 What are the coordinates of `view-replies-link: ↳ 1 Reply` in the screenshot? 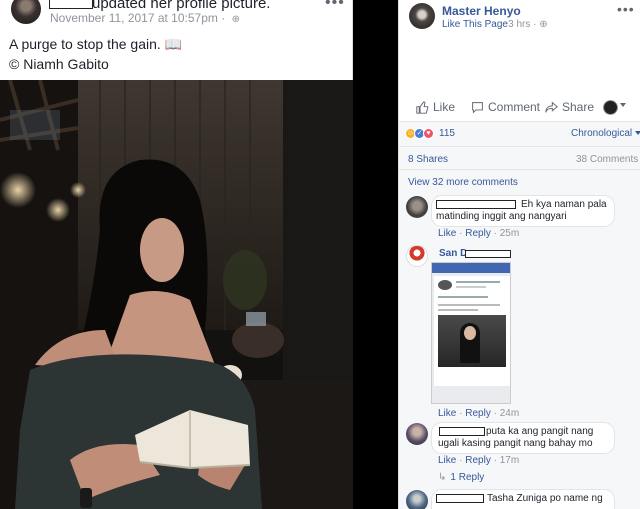 It's located at (461, 477).